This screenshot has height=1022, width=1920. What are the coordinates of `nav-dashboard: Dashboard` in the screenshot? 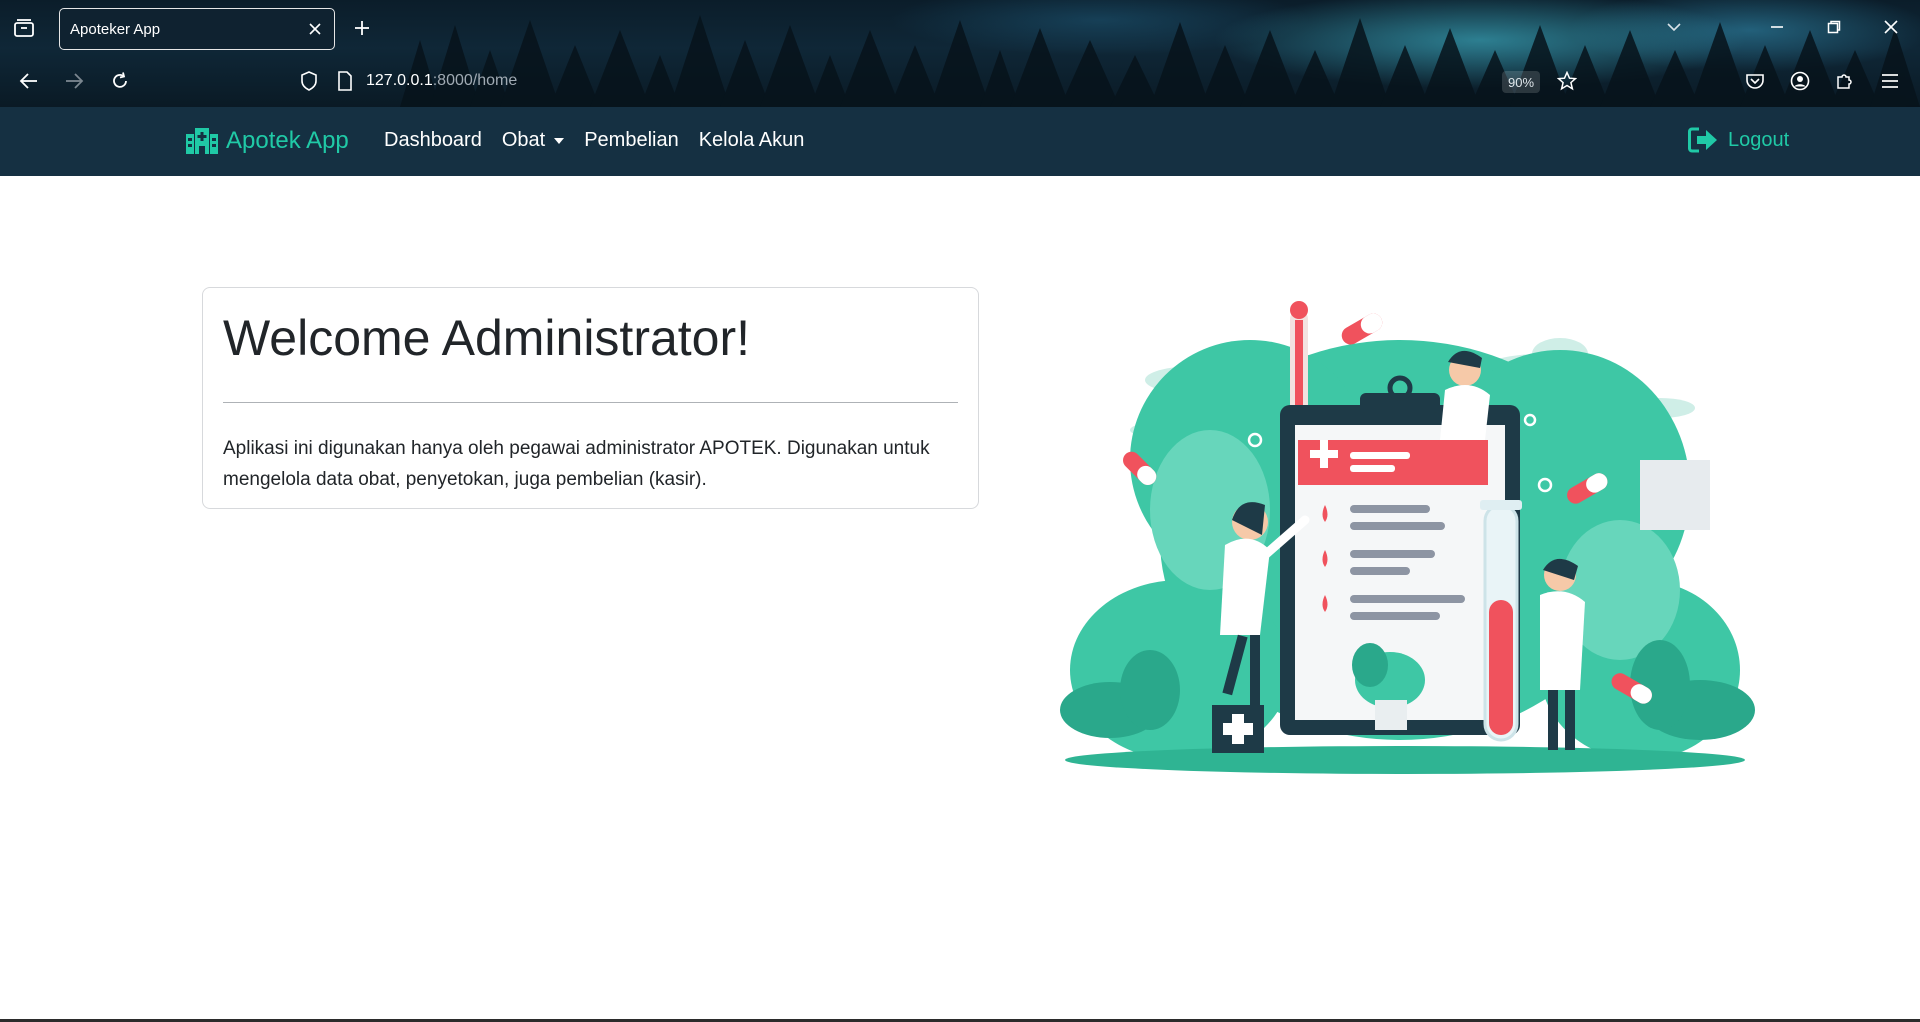 It's located at (433, 140).